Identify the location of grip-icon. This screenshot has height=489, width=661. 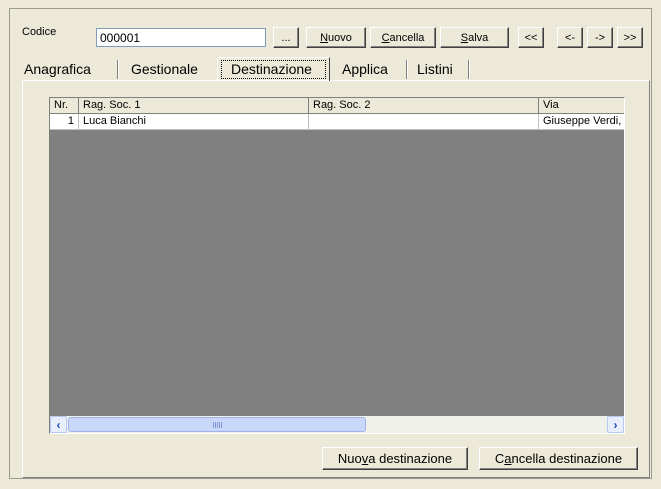
(218, 425).